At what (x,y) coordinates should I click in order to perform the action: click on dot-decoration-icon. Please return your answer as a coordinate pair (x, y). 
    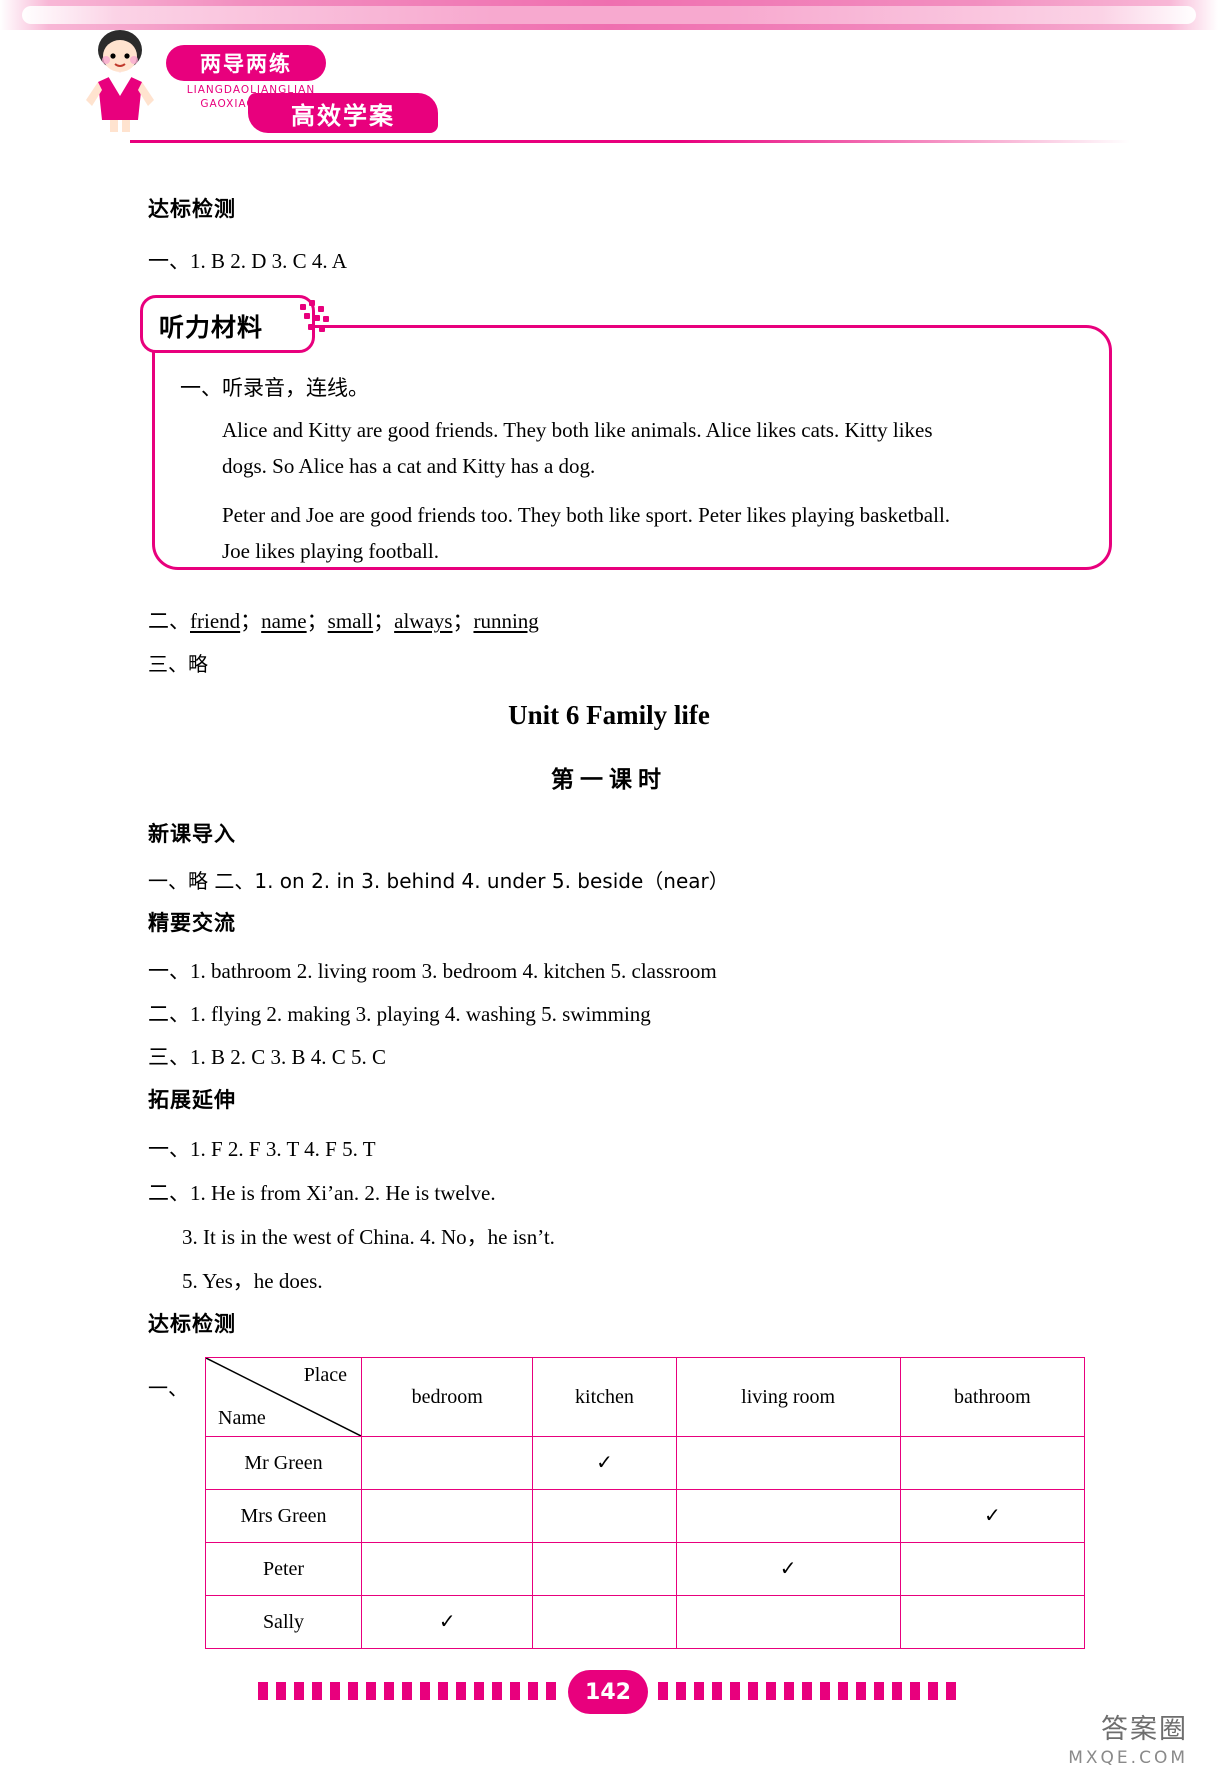
    Looking at the image, I should click on (317, 317).